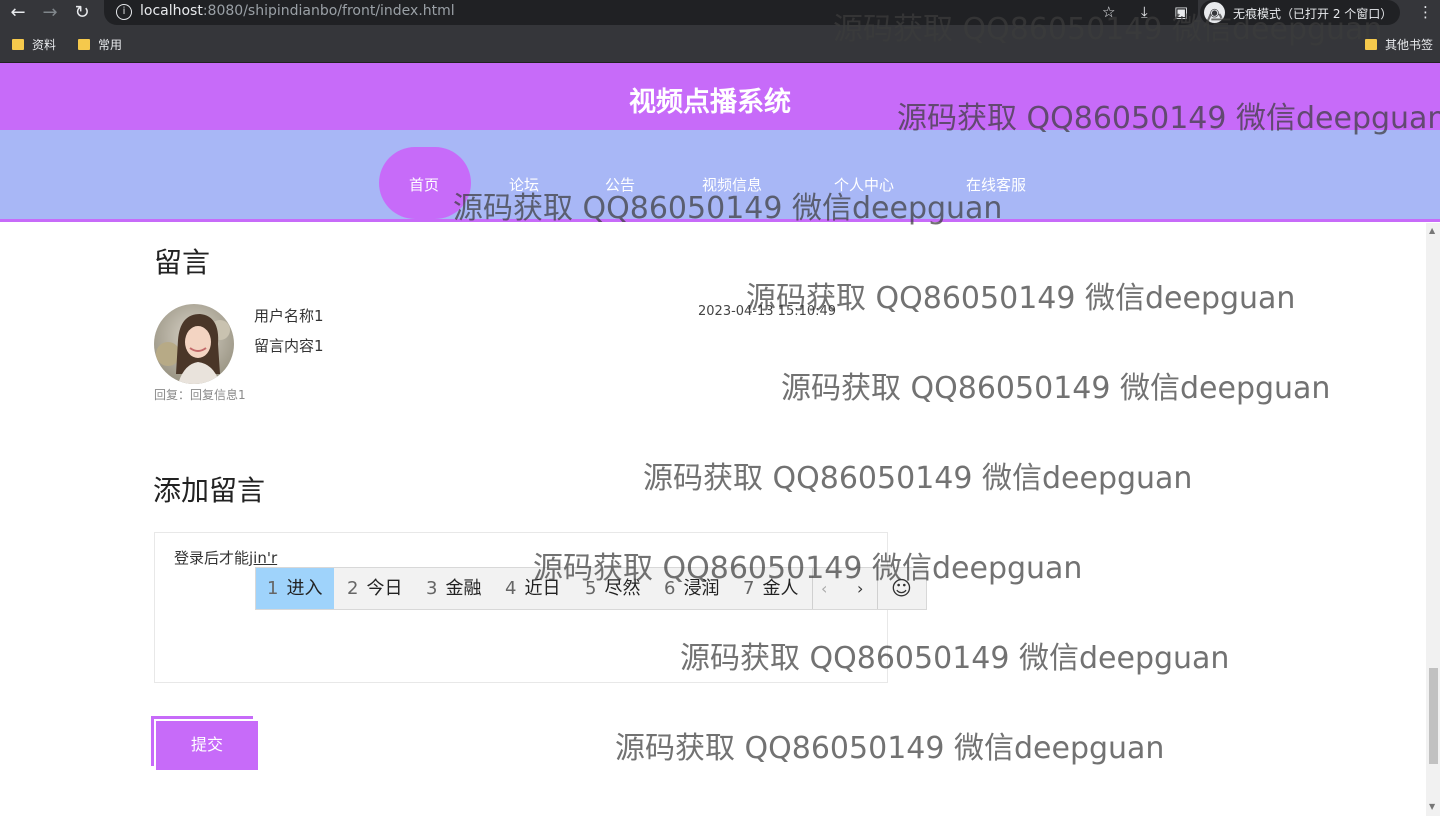 This screenshot has width=1440, height=816. I want to click on bookmark-folder-2: 常用, so click(100, 44).